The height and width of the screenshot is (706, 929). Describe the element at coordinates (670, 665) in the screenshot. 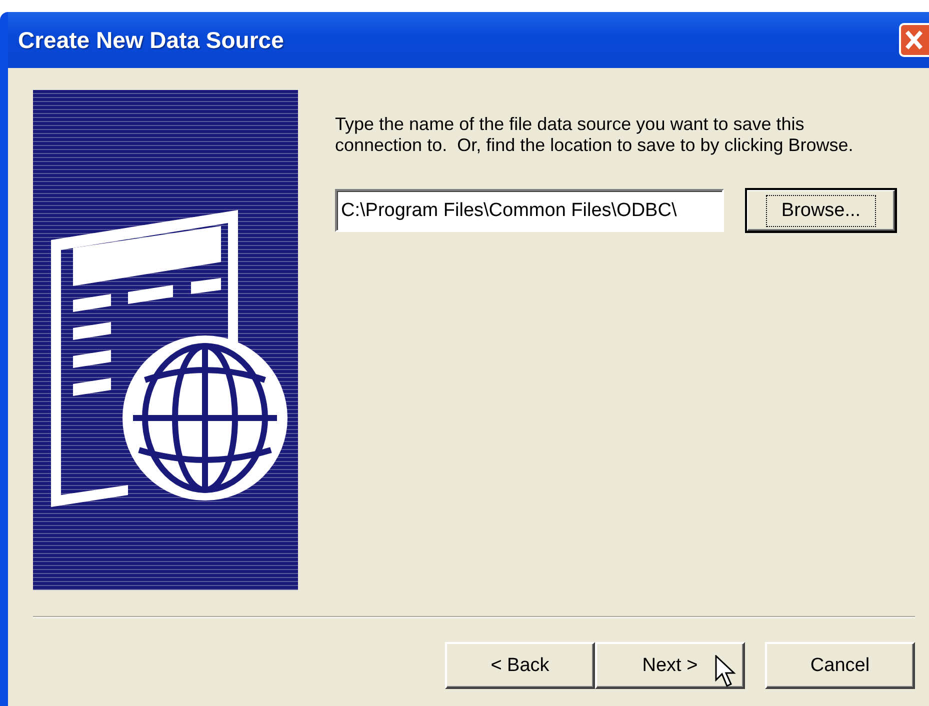

I see `next-button: Next >` at that location.